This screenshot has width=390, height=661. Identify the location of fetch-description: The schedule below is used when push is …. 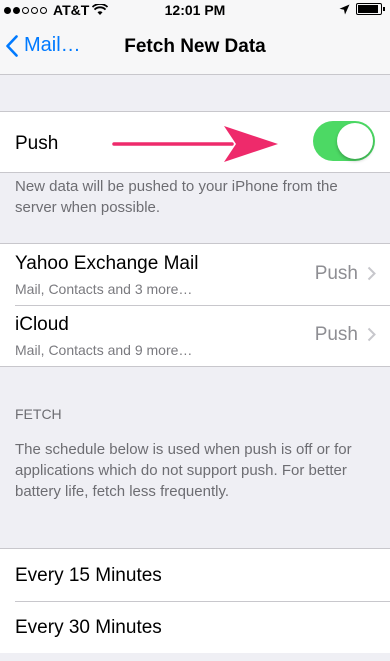
(183, 470).